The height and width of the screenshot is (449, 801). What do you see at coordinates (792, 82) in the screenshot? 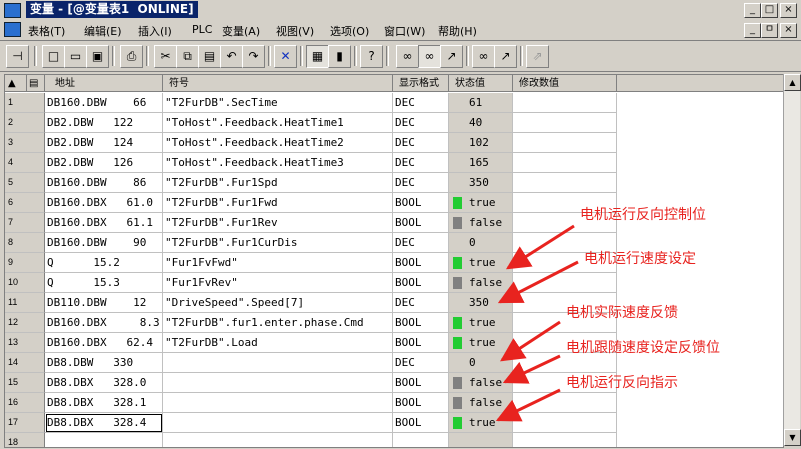
I see `scroll-up-icon: ▲` at bounding box center [792, 82].